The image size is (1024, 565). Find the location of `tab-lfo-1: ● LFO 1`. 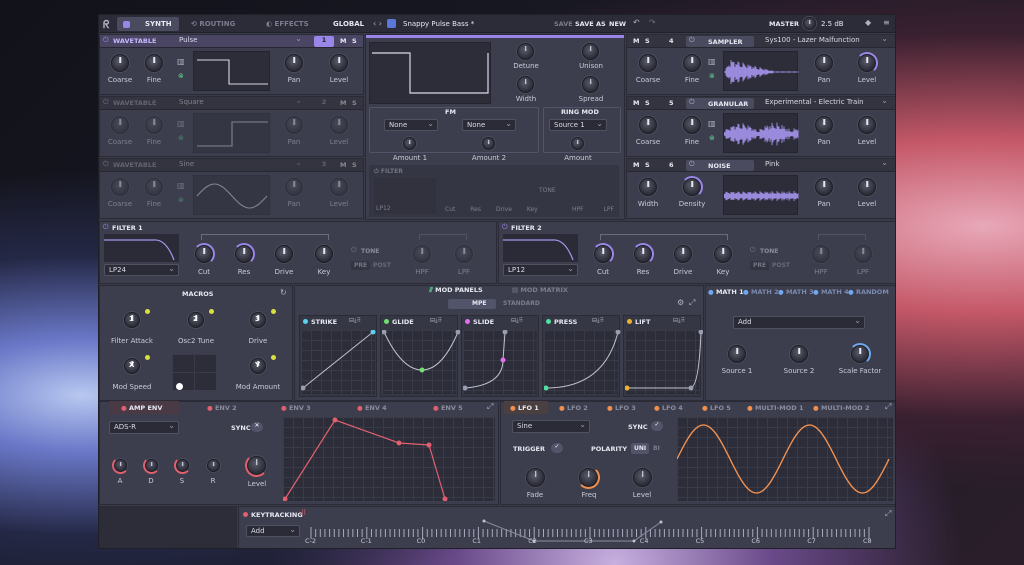

tab-lfo-1: ● LFO 1 is located at coordinates (524, 408).